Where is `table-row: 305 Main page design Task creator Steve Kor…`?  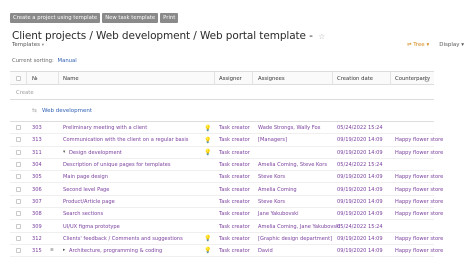 table-row: 305 Main page design Task creator Steve Kor… is located at coordinates (226, 177).